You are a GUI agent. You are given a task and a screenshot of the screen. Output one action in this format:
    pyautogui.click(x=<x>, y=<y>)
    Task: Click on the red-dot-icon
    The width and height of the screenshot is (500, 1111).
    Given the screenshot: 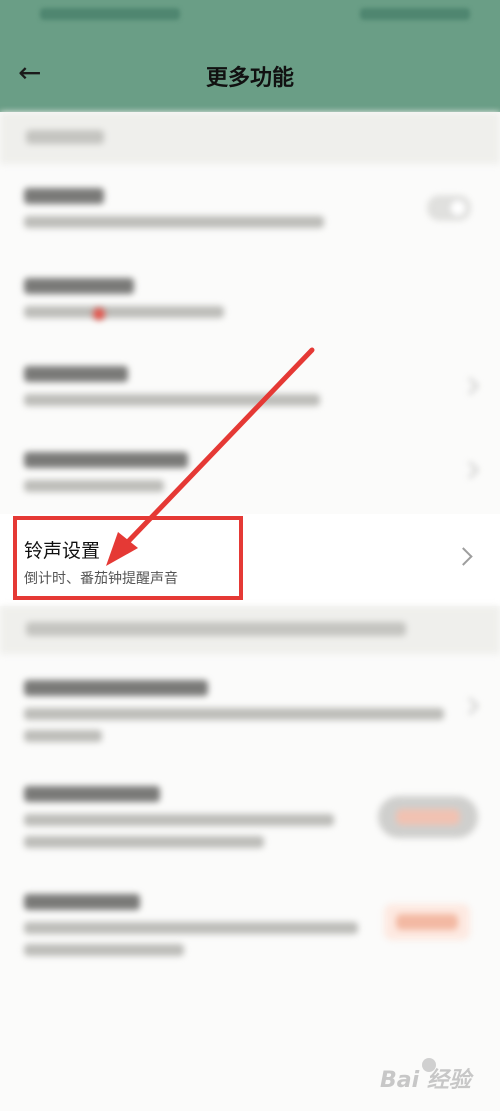 What is the action you would take?
    pyautogui.click(x=99, y=314)
    